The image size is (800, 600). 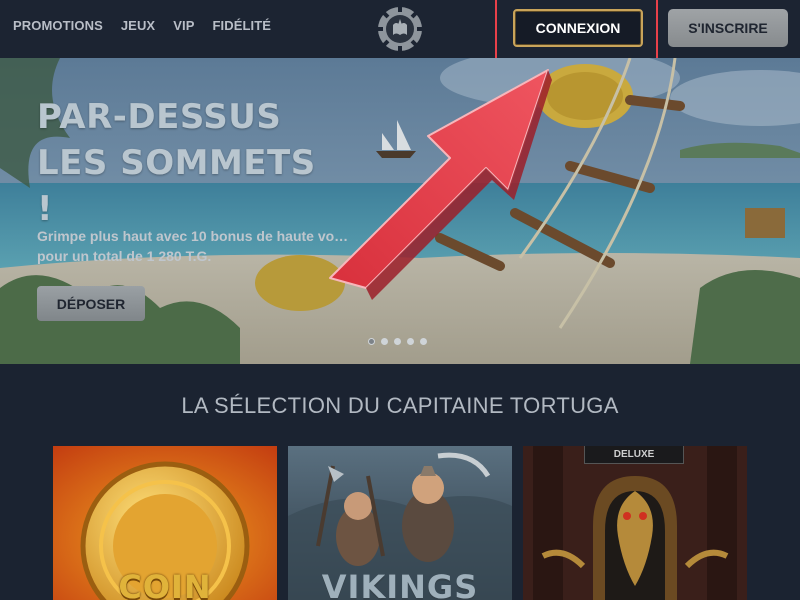 I want to click on carousel-dots, so click(x=397, y=341).